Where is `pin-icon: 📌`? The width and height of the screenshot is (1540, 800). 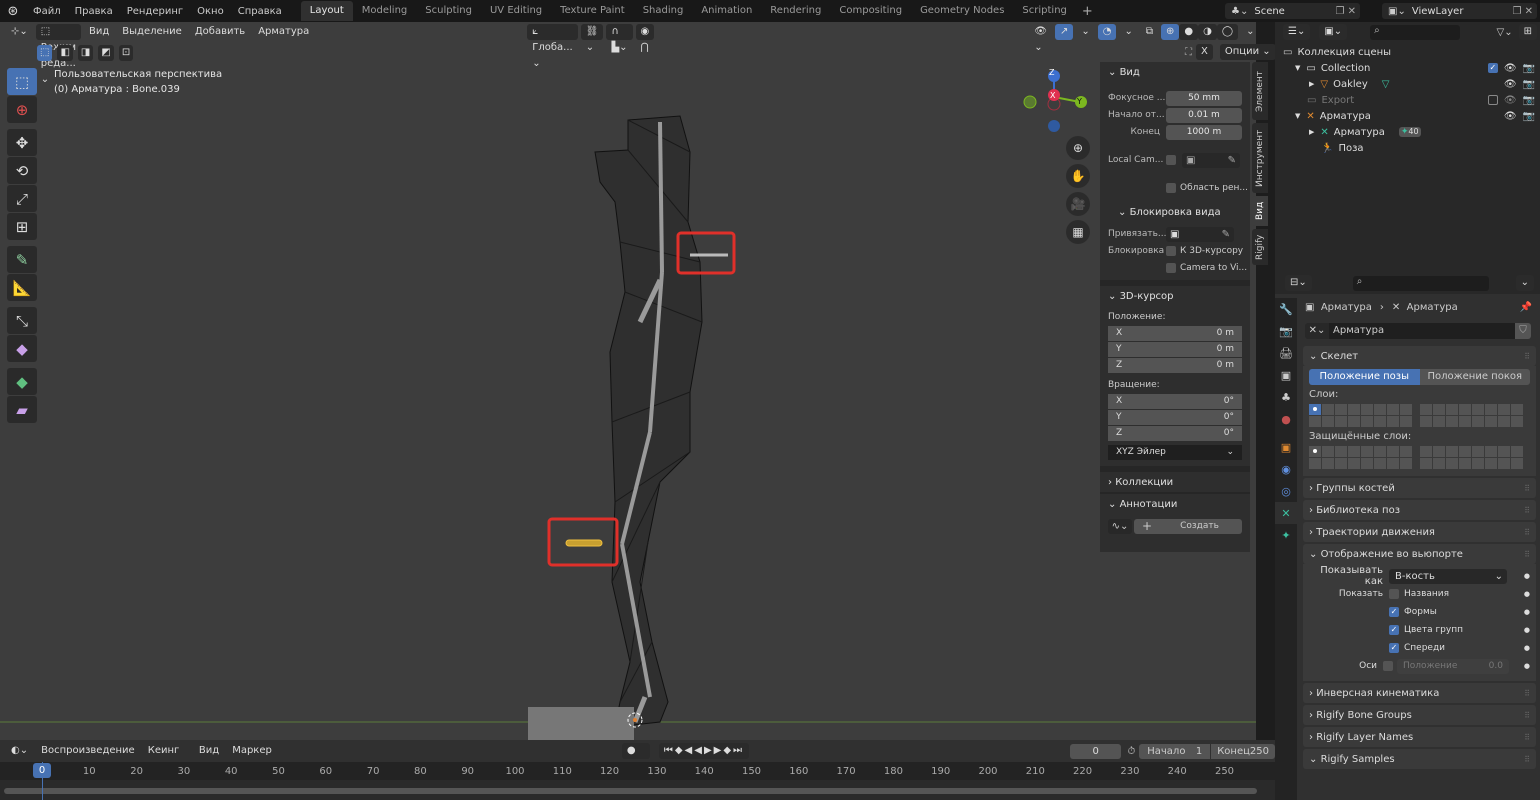 pin-icon: 📌 is located at coordinates (1526, 307).